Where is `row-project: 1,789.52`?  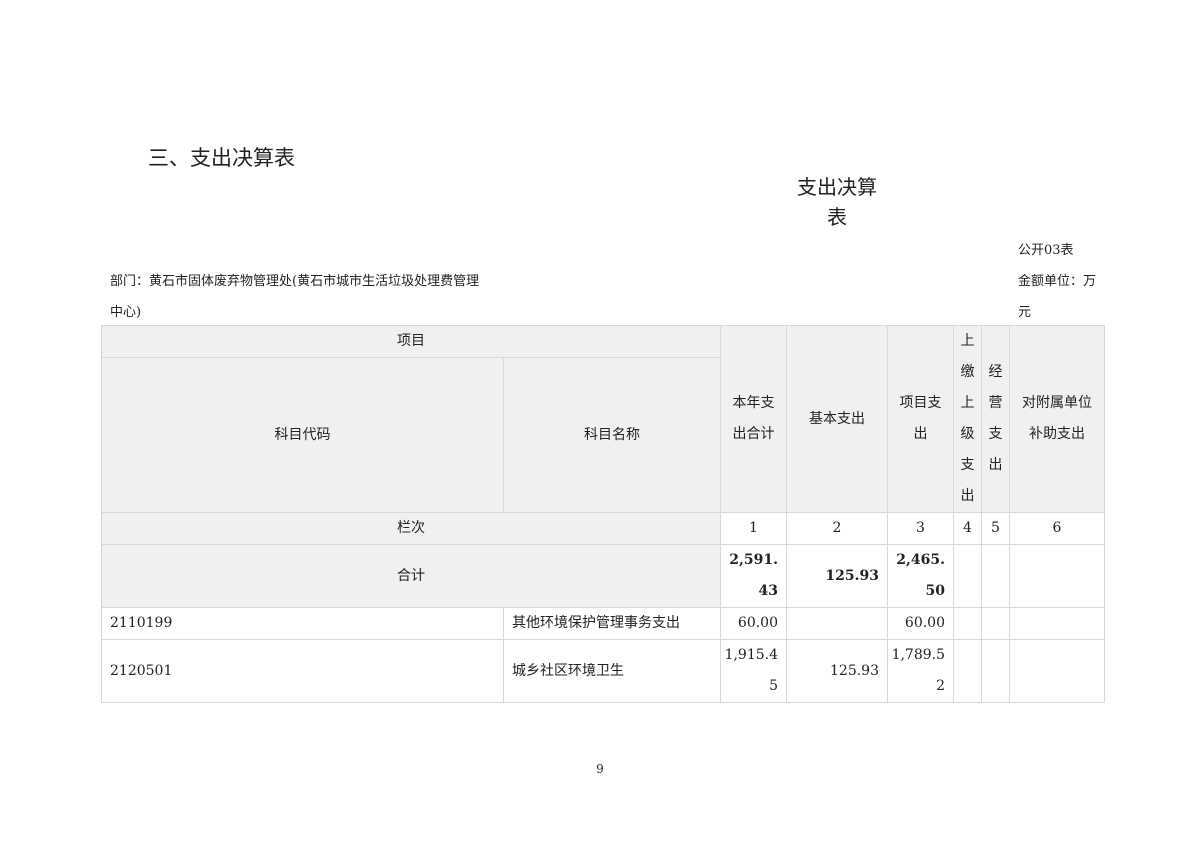 row-project: 1,789.52 is located at coordinates (920, 671).